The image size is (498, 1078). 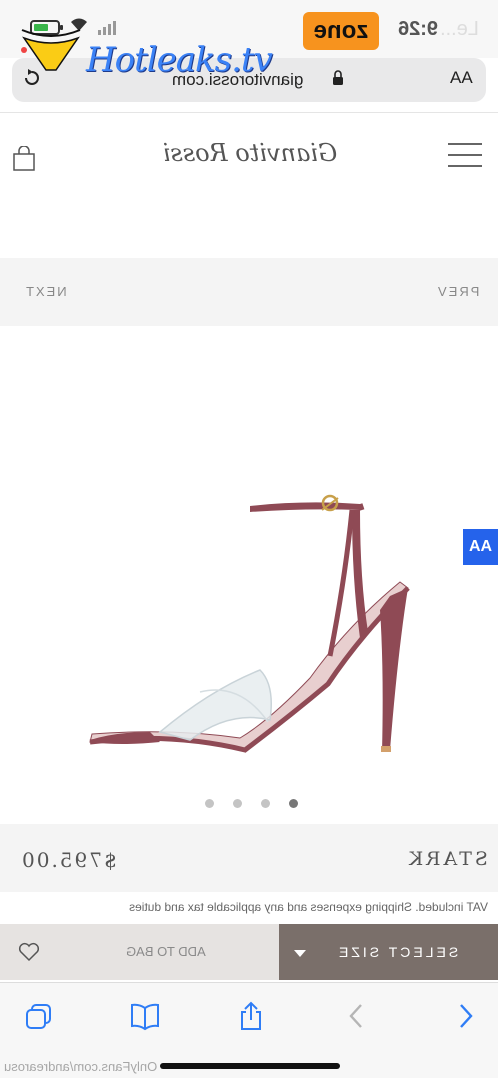 I want to click on text-size-button: AA, so click(x=461, y=78).